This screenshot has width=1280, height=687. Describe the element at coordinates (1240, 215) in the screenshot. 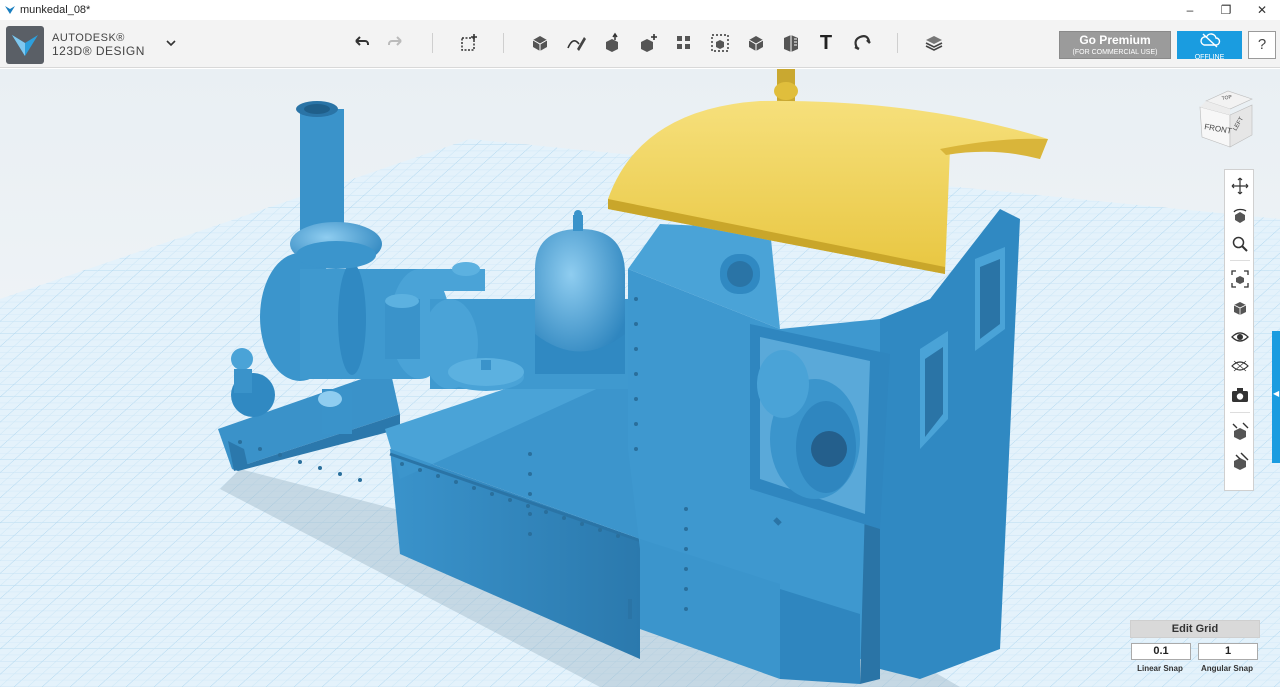

I see `orbit-icon` at that location.